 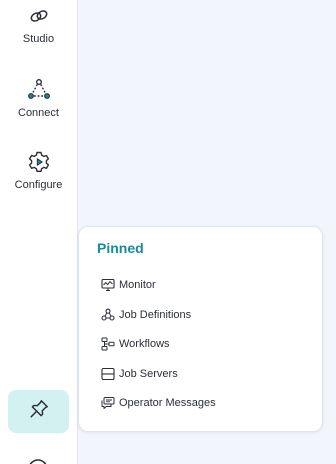 What do you see at coordinates (144, 344) in the screenshot?
I see `pinned-item-label: Workflows` at bounding box center [144, 344].